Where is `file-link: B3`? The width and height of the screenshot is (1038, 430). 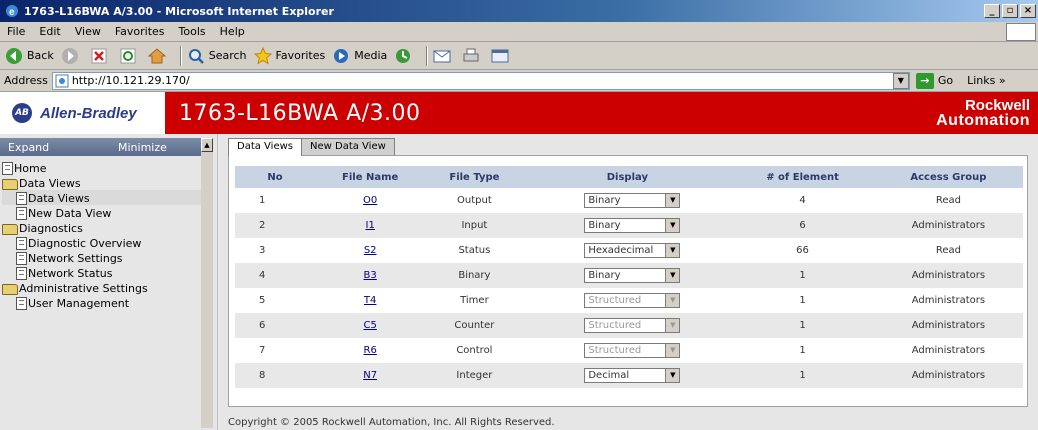 file-link: B3 is located at coordinates (370, 275).